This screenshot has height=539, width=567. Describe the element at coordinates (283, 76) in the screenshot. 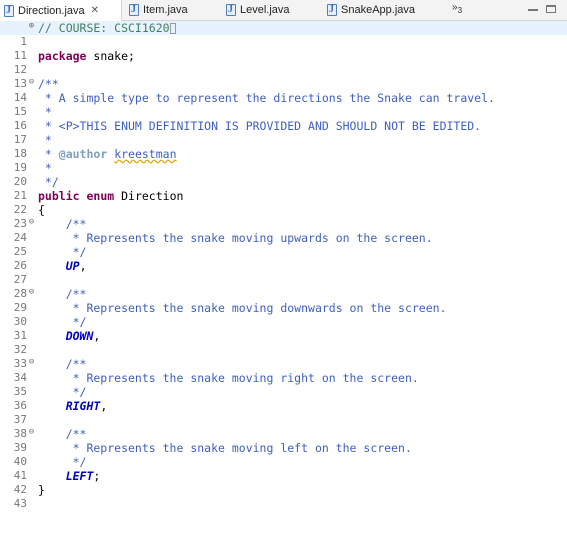

I see `code-line: 13` at that location.